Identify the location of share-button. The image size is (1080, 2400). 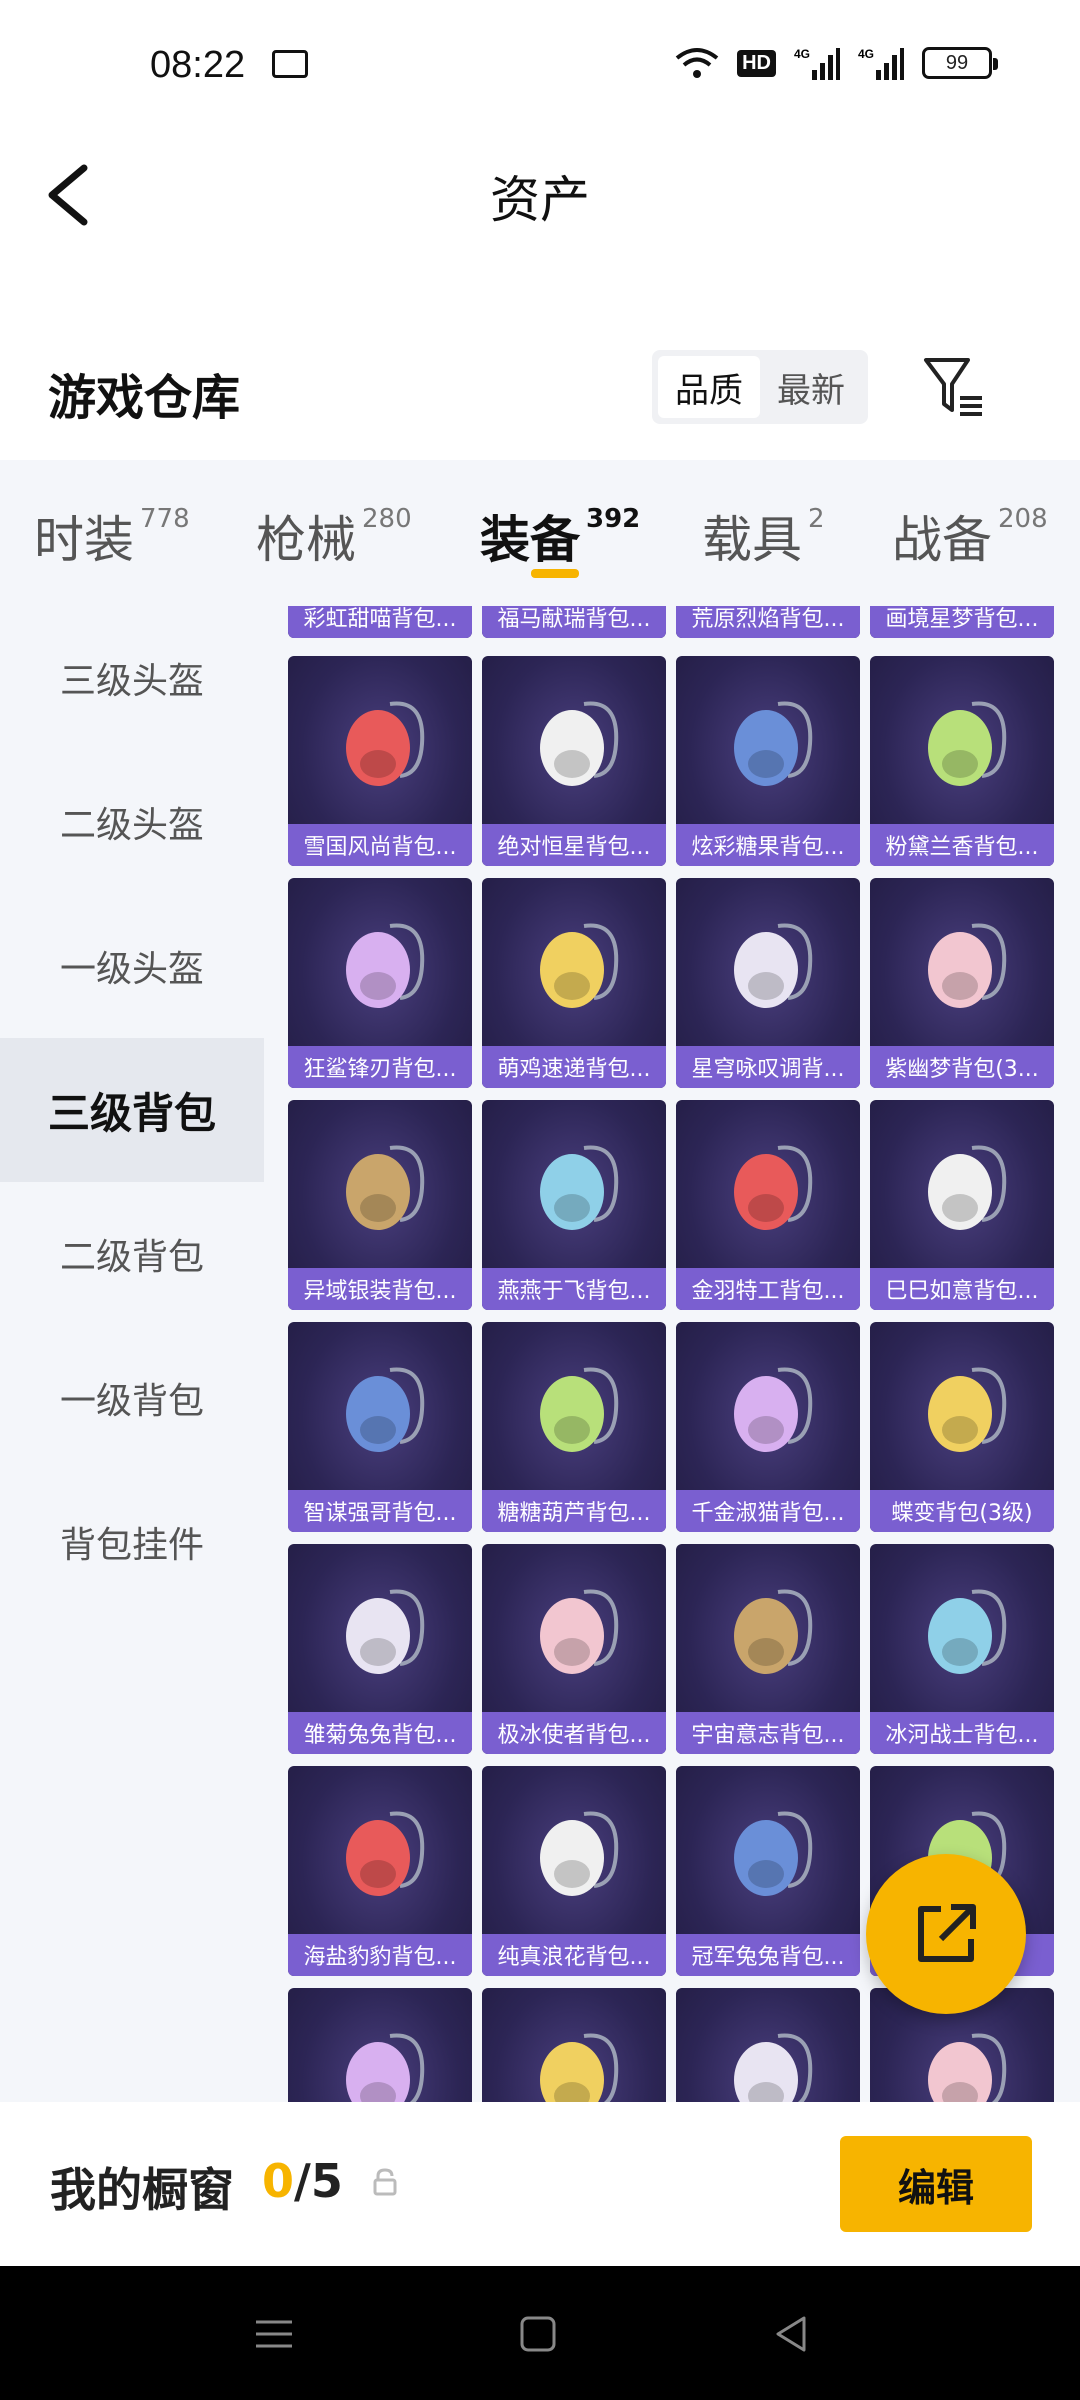
(946, 1934).